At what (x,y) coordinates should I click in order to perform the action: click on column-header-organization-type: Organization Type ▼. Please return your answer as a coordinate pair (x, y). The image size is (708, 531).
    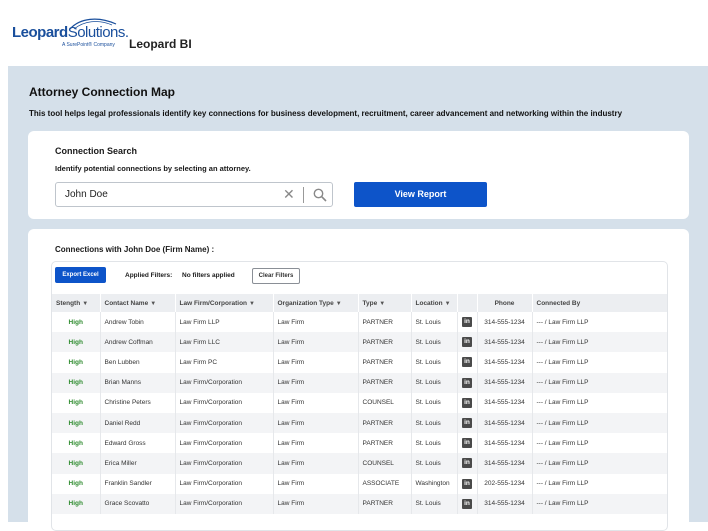
    Looking at the image, I should click on (316, 303).